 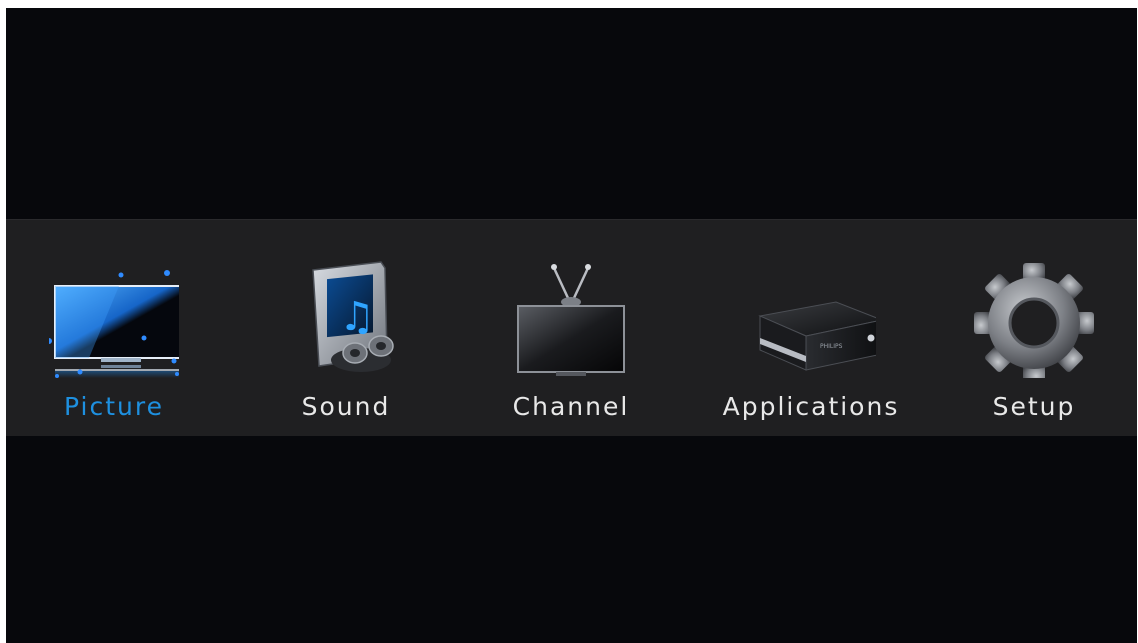 I want to click on menu-item-applications: PHILIPS Applications, so click(x=811, y=328).